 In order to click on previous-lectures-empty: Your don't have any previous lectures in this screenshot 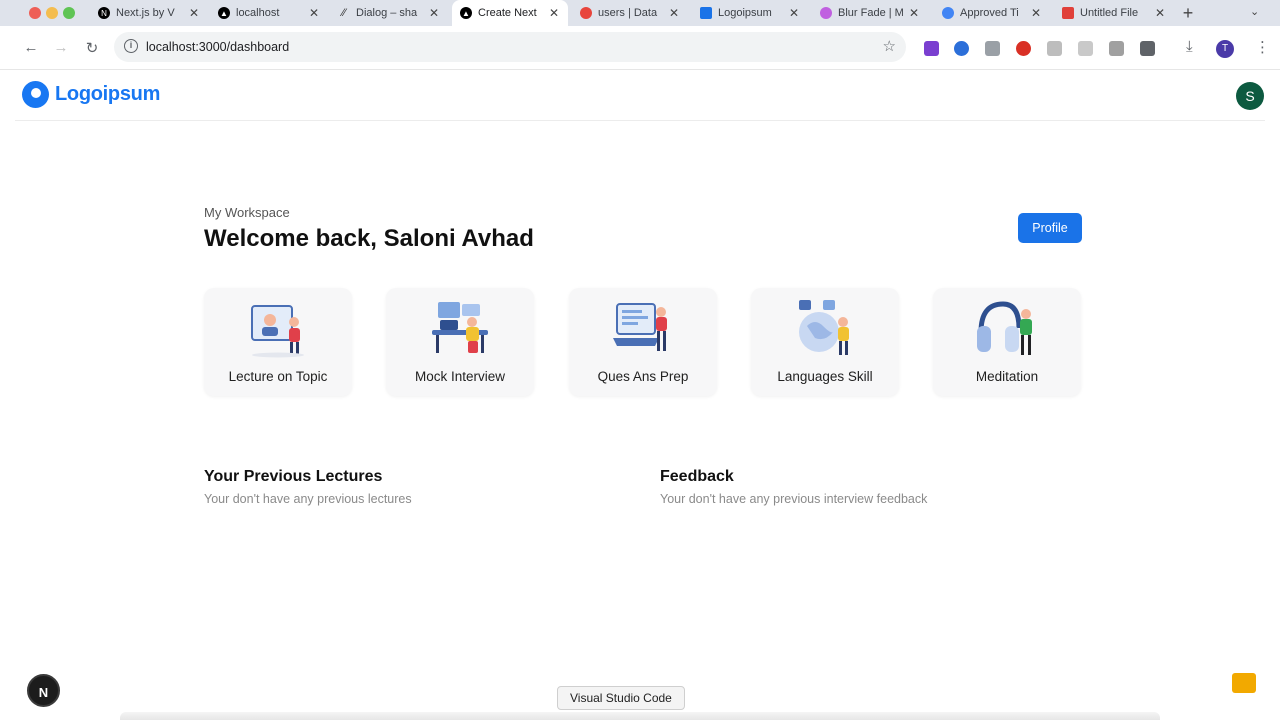, I will do `click(308, 499)`.